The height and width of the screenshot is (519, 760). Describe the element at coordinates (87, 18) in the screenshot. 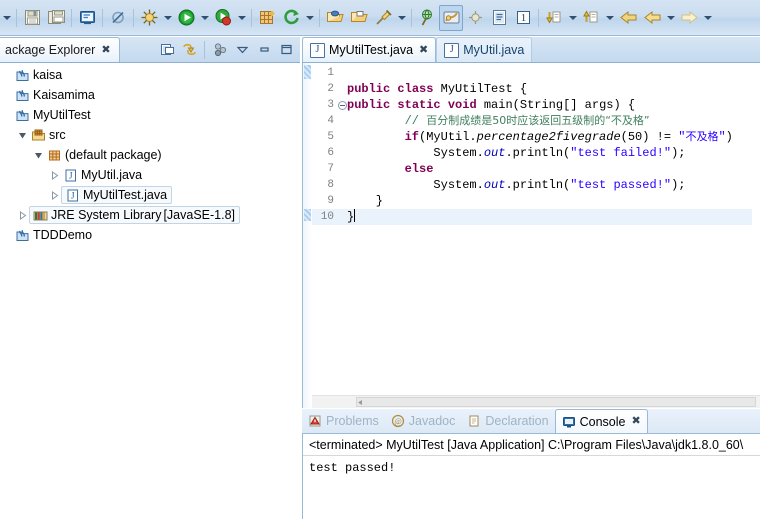

I see `new-java-class-button` at that location.